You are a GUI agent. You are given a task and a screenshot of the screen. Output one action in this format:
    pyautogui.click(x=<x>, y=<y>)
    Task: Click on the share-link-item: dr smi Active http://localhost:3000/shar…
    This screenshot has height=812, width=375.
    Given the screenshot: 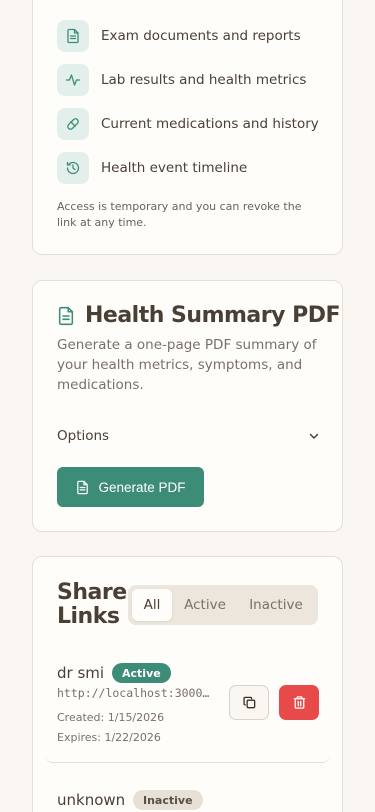 What is the action you would take?
    pyautogui.click(x=187, y=704)
    